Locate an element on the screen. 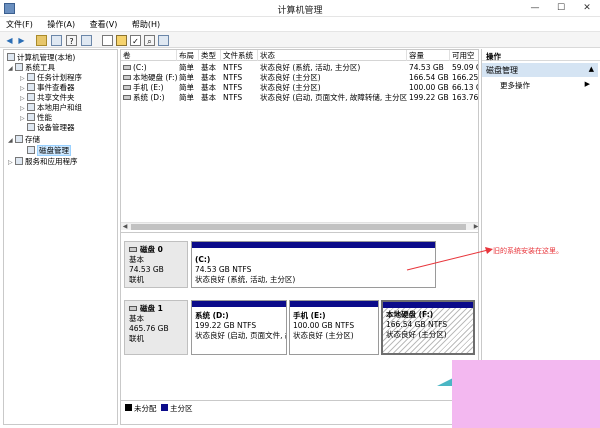 Image resolution: width=600 pixels, height=428 pixels. tree-item-storage: ◢ 存储 is located at coordinates (24, 140).